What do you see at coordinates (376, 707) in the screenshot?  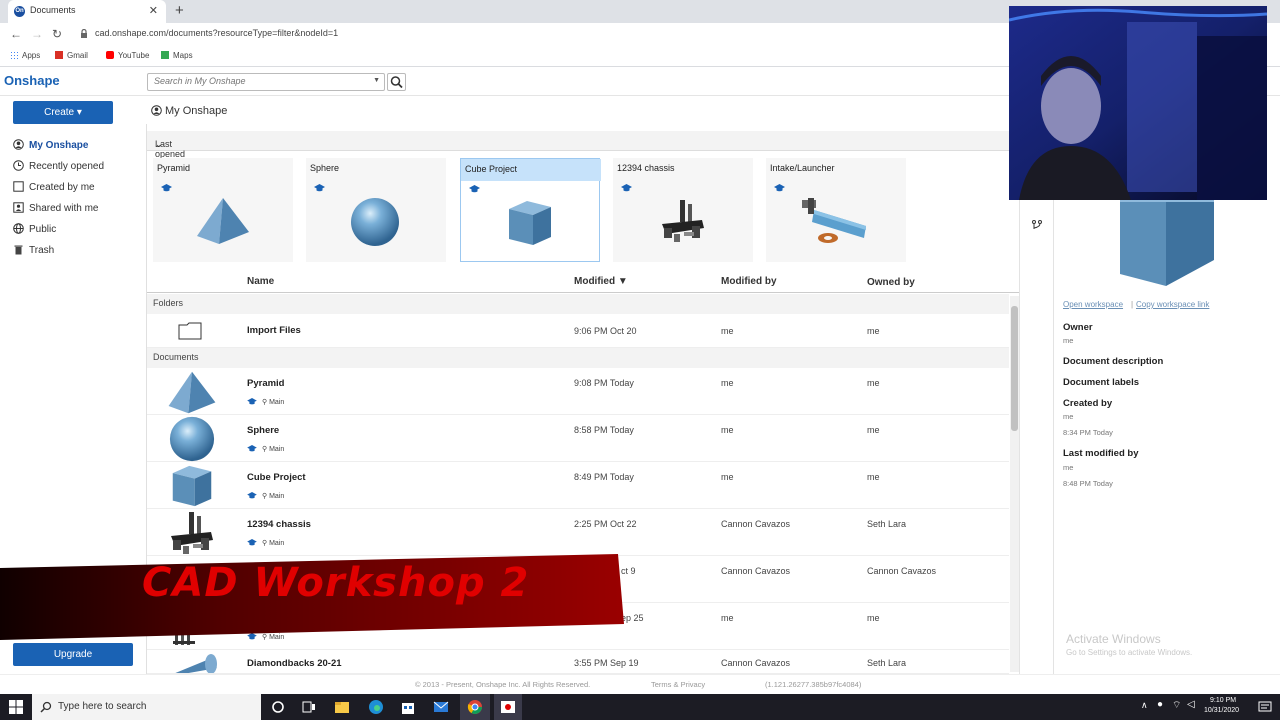 I see `edge-icon` at bounding box center [376, 707].